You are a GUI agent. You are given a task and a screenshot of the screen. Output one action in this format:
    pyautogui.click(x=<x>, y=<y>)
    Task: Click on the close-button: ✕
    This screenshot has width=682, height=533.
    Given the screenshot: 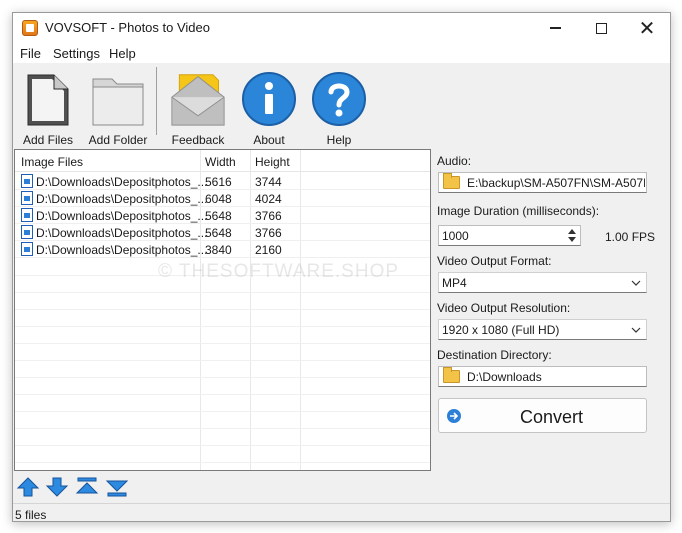 What is the action you would take?
    pyautogui.click(x=647, y=28)
    